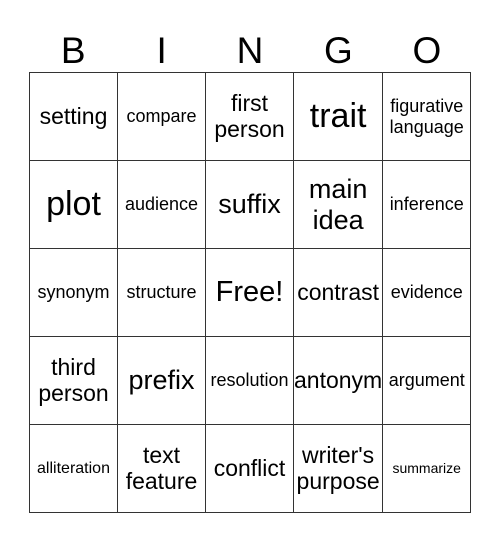  I want to click on cell-label: conflict, so click(249, 467).